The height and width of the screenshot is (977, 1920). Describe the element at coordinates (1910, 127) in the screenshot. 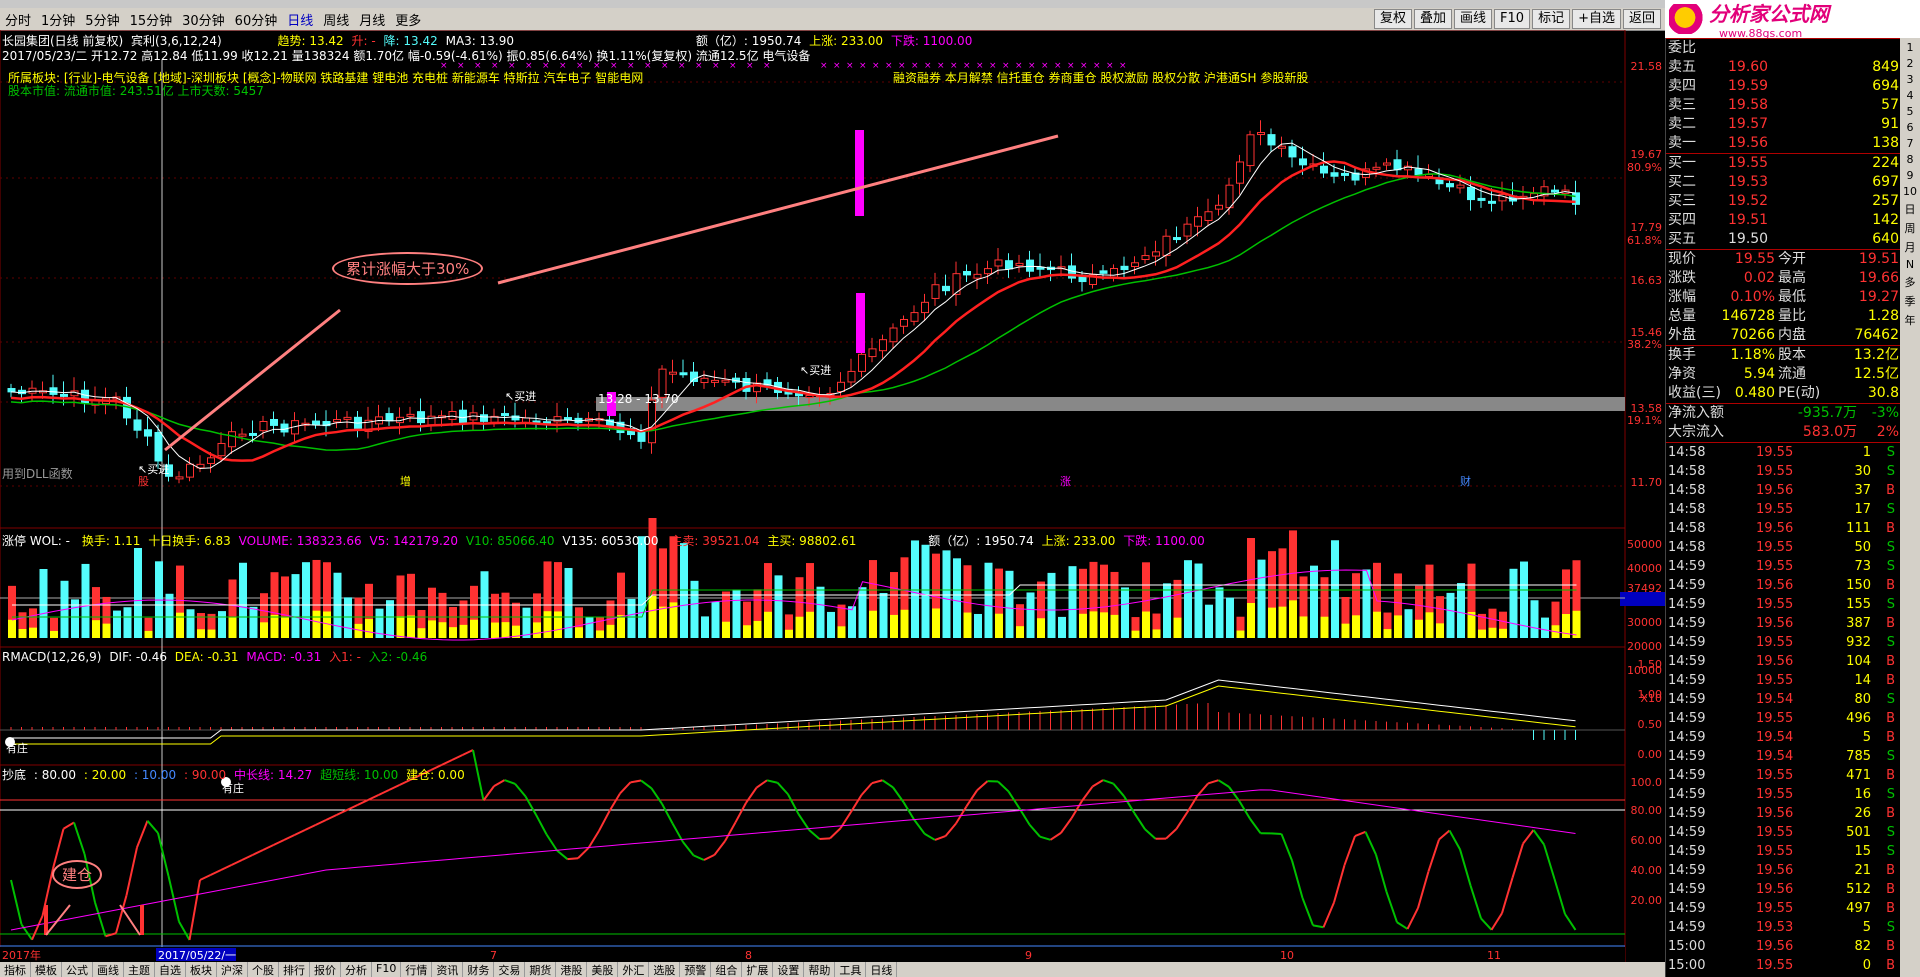

I see `side-tab: 6` at that location.